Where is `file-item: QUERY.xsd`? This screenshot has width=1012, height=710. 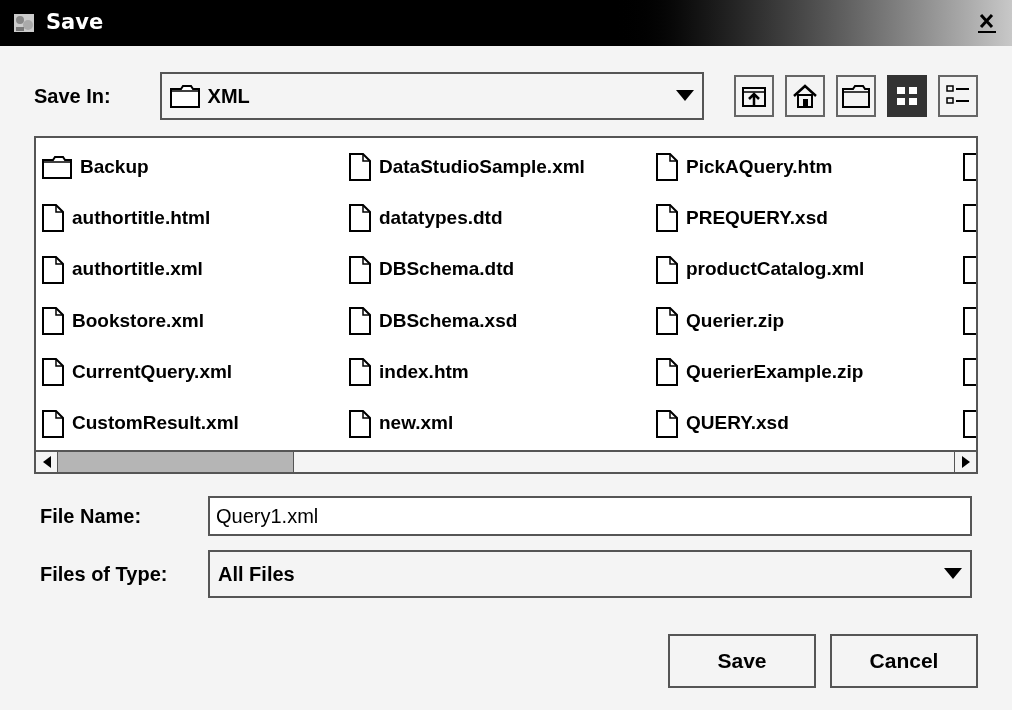 file-item: QUERY.xsd is located at coordinates (803, 423).